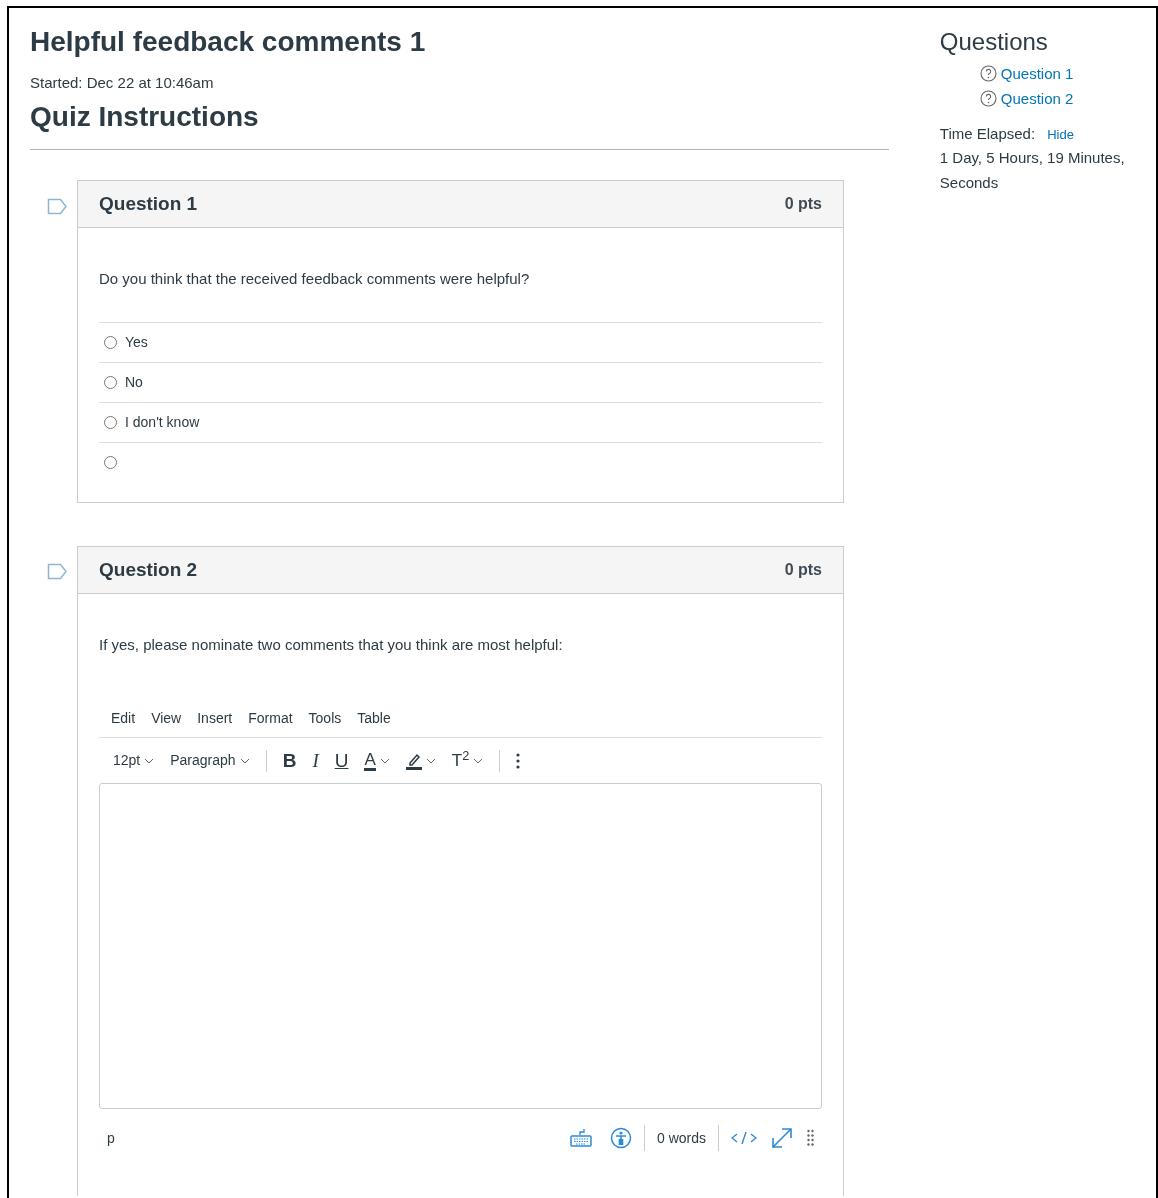  Describe the element at coordinates (374, 719) in the screenshot. I see `menu-item: Table` at that location.